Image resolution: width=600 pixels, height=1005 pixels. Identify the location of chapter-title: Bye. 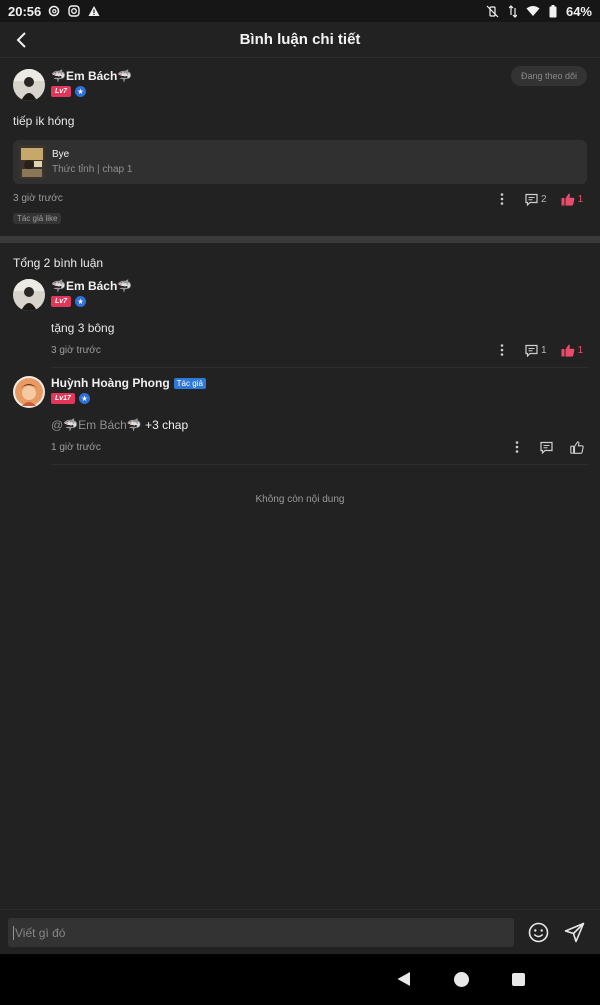
(61, 154).